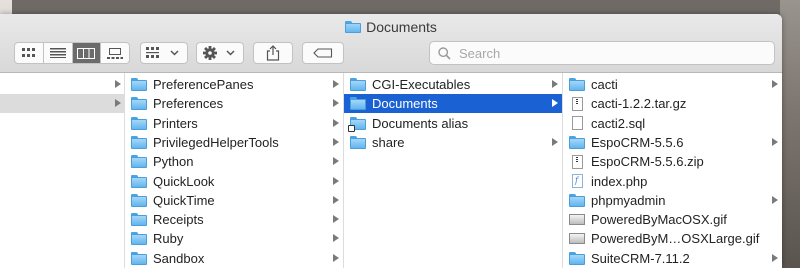 The width and height of the screenshot is (800, 268). Describe the element at coordinates (672, 84) in the screenshot. I see `list-item: cacti` at that location.